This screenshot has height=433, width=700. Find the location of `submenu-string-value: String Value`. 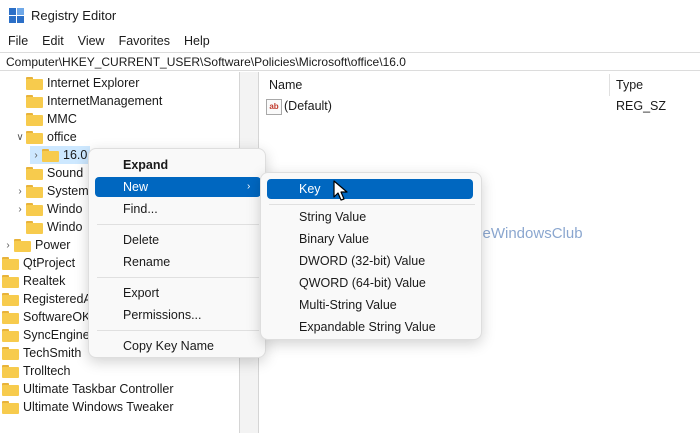

submenu-string-value: String Value is located at coordinates (332, 217).